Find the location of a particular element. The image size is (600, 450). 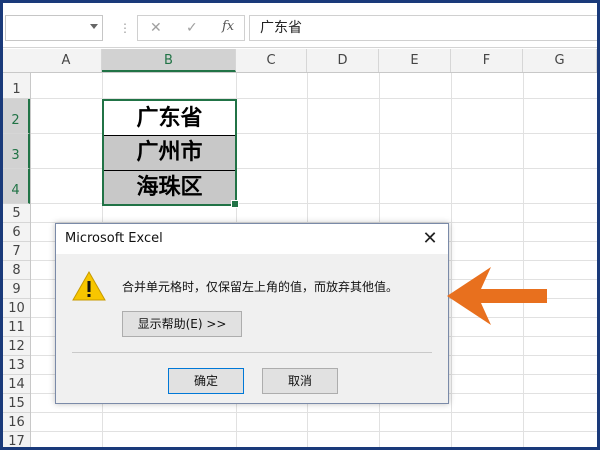

formula-buttons: ✕ ✓ fx is located at coordinates (191, 28).